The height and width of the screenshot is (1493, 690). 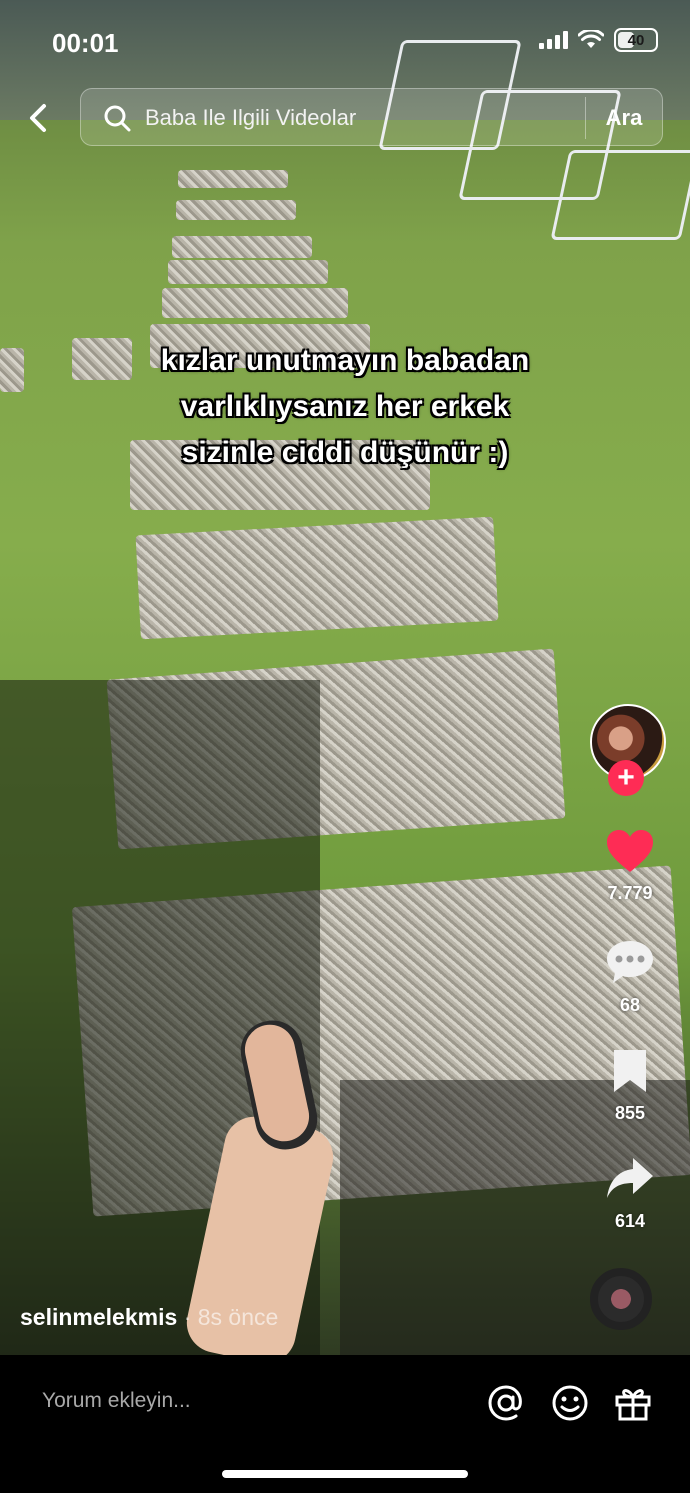 I want to click on save-button: 855, so click(x=630, y=1086).